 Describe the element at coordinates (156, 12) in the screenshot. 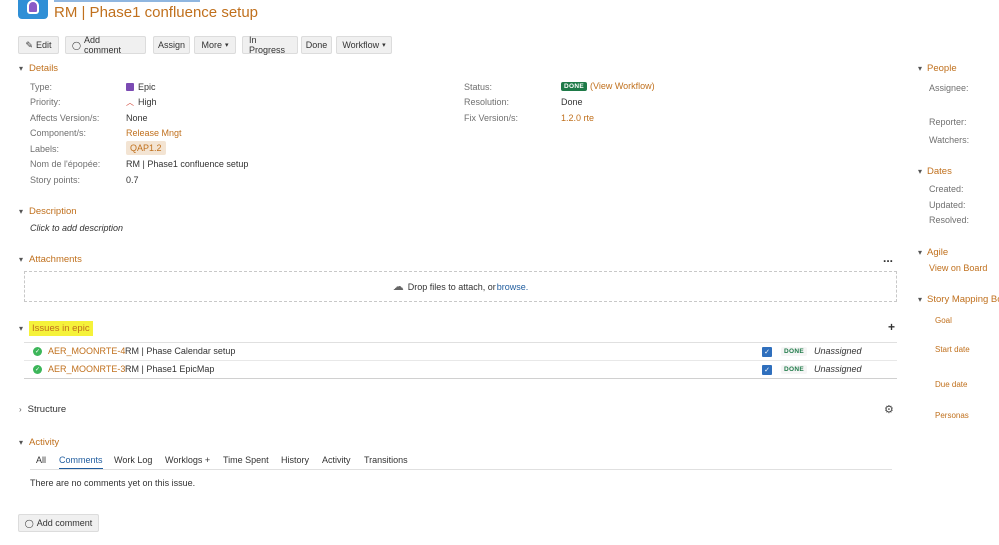

I see `page-title: RM | Phase1 confluence setup` at that location.